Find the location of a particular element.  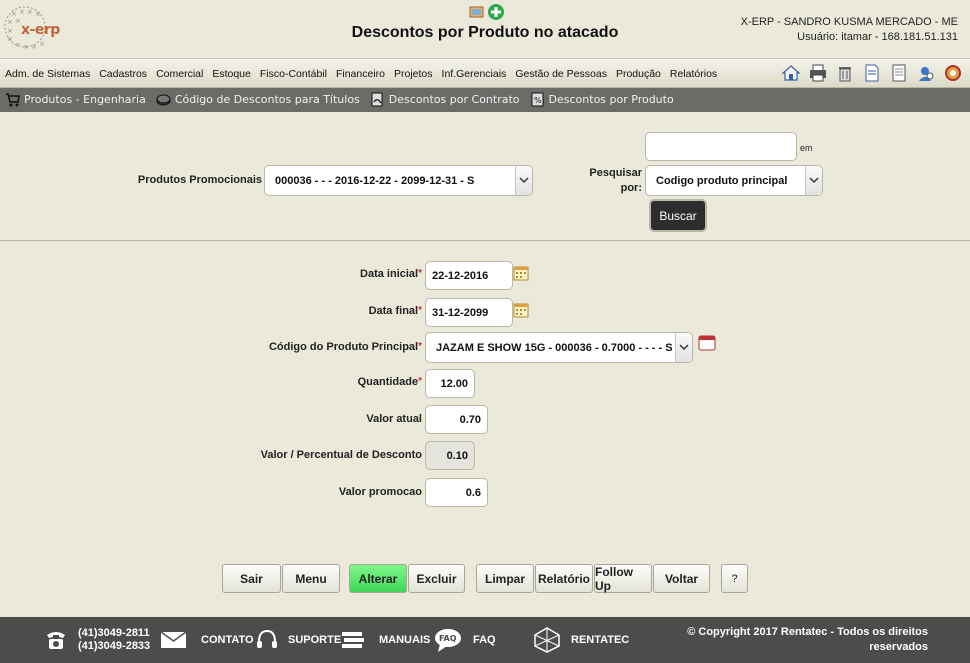

submenu-produtos-engenharia: Produtos - Engenharia is located at coordinates (75, 99).